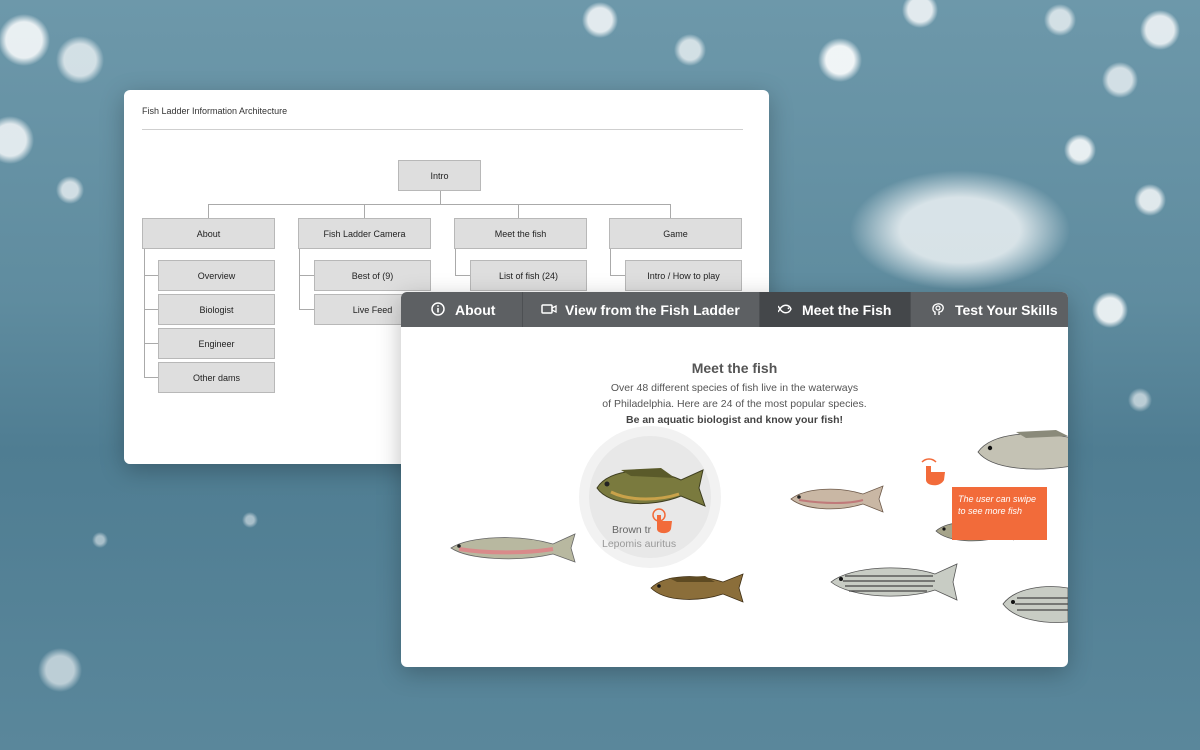  Describe the element at coordinates (215, 111) in the screenshot. I see `ia-title: Fish Ladder Information Architecture` at that location.